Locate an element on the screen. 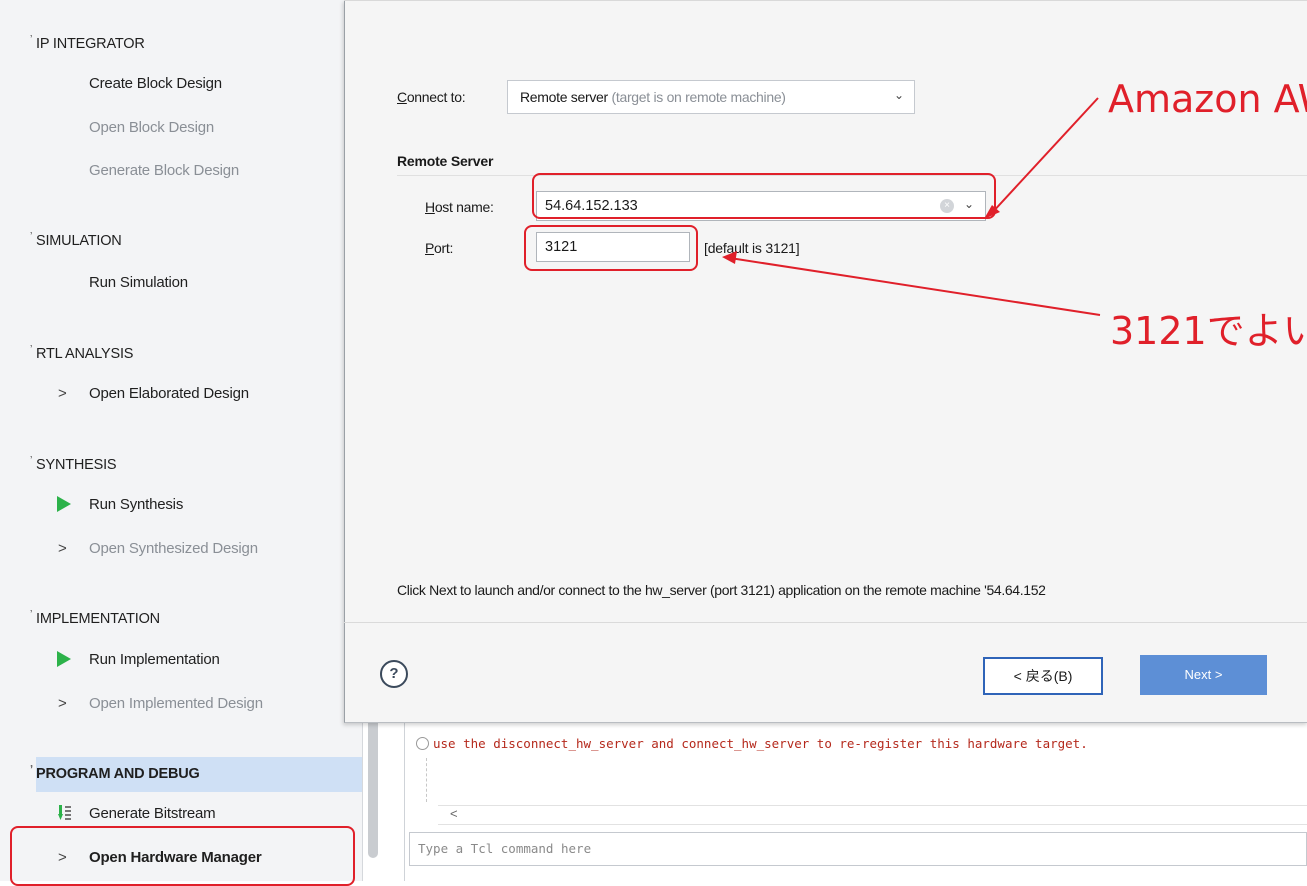 This screenshot has height=886, width=1307. section-program-and-debug: ʼ PROGRAM AND DEBUG is located at coordinates (115, 773).